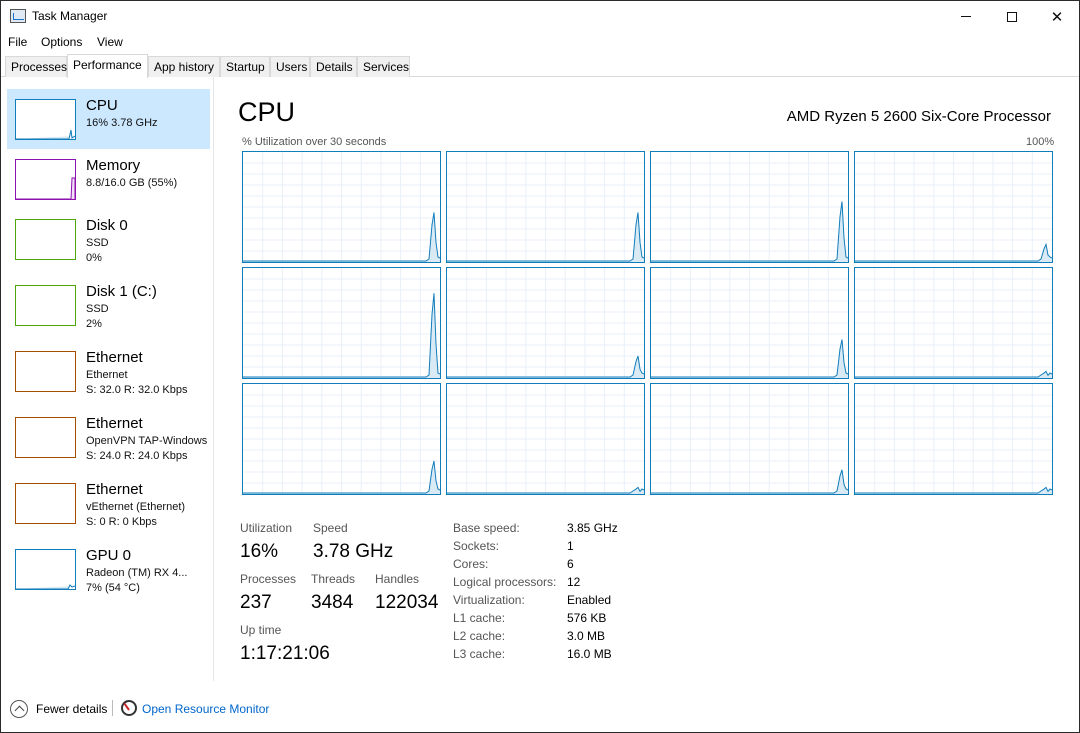 This screenshot has height=733, width=1080. What do you see at coordinates (107, 225) in the screenshot?
I see `sidebar-item-label: Disk 0` at bounding box center [107, 225].